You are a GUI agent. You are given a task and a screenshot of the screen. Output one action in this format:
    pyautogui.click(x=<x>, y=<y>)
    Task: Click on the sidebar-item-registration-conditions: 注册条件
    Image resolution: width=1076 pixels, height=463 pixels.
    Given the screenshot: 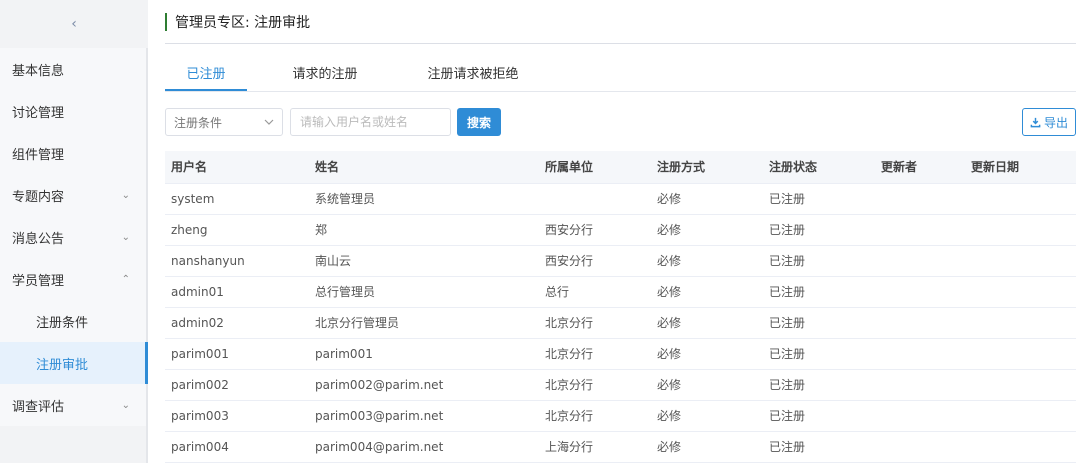 What is the action you would take?
    pyautogui.click(x=73, y=321)
    